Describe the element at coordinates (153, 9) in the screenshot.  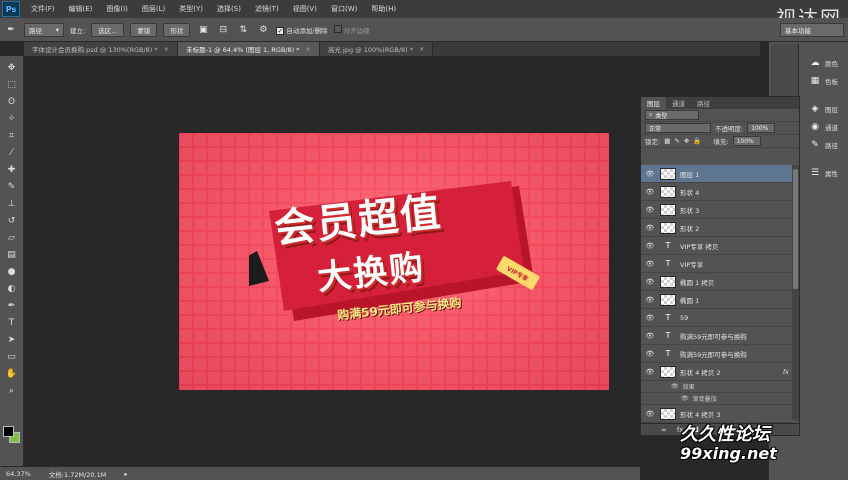
I see `menu-layer: 图层(L)` at that location.